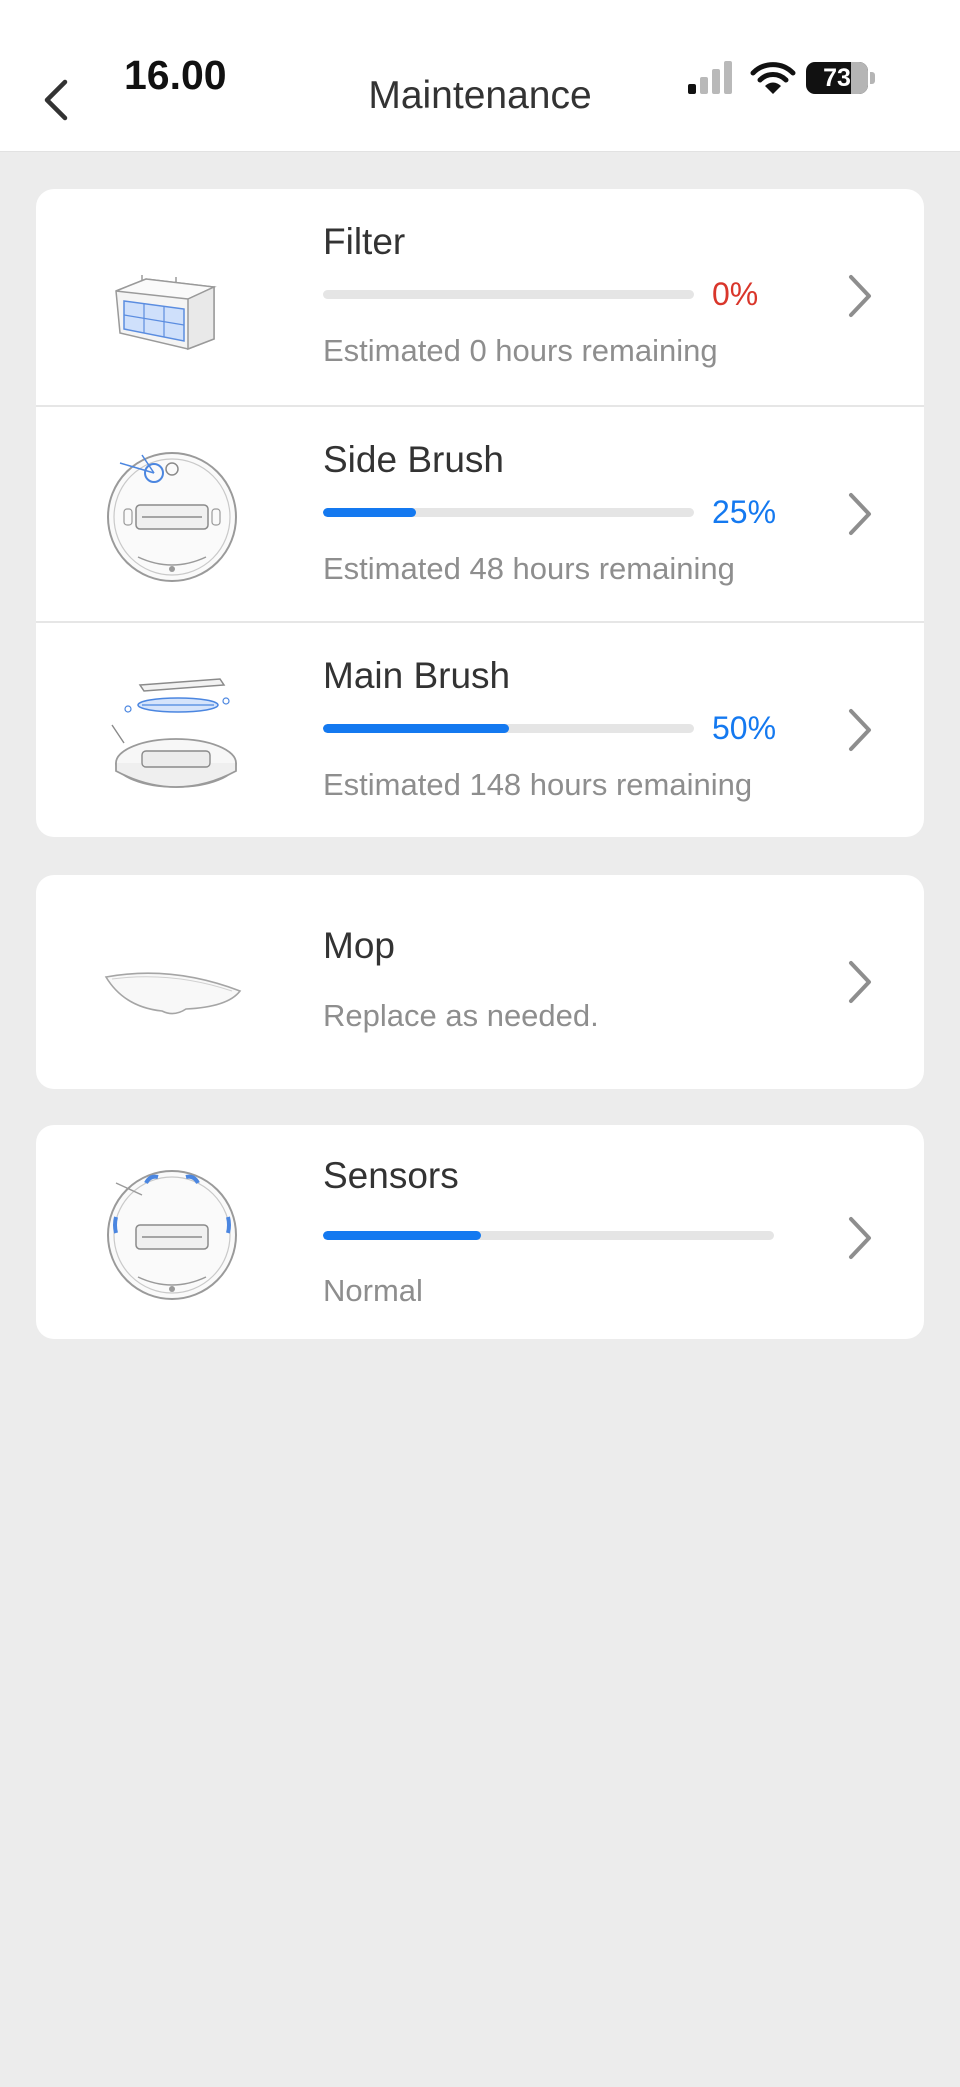 The image size is (960, 2087). I want to click on care-note: Replace as needed., so click(461, 1015).